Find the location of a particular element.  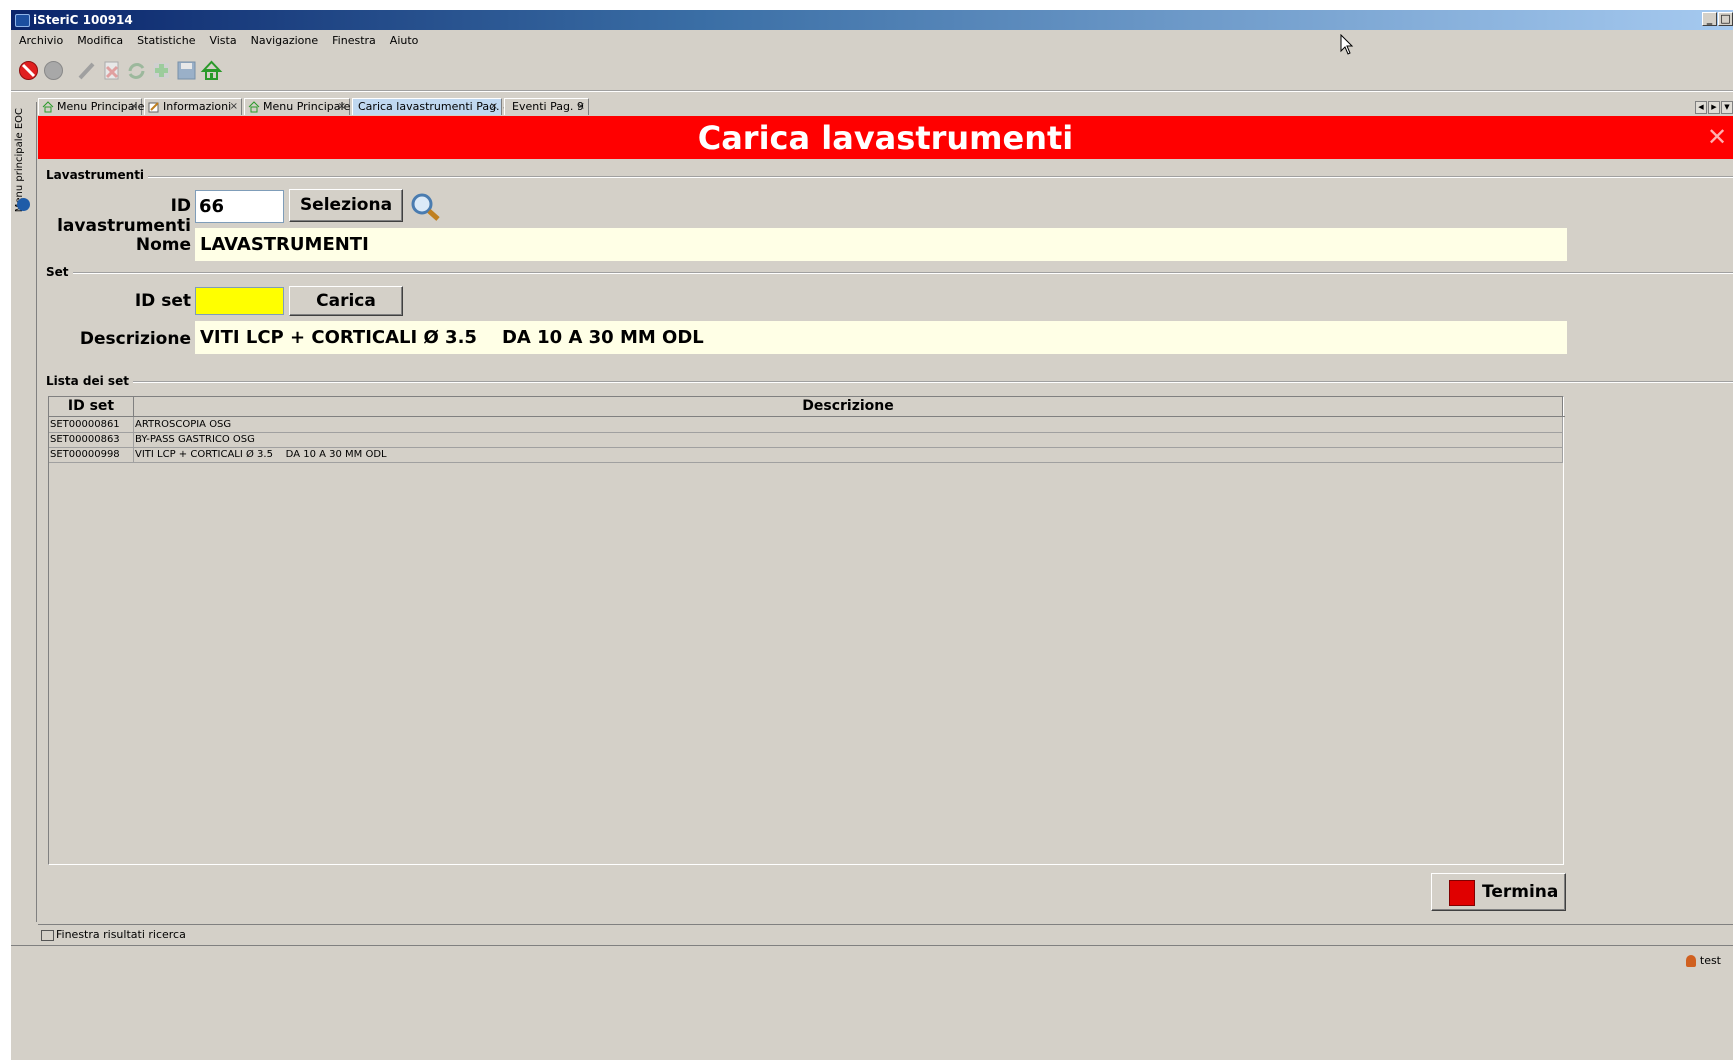

menu-finestra: Finestra is located at coordinates (353, 40).